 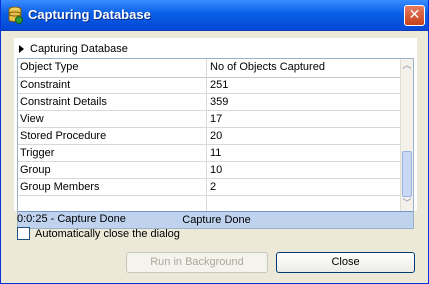 I want to click on column-header-object-type: Object Type, so click(x=49, y=67).